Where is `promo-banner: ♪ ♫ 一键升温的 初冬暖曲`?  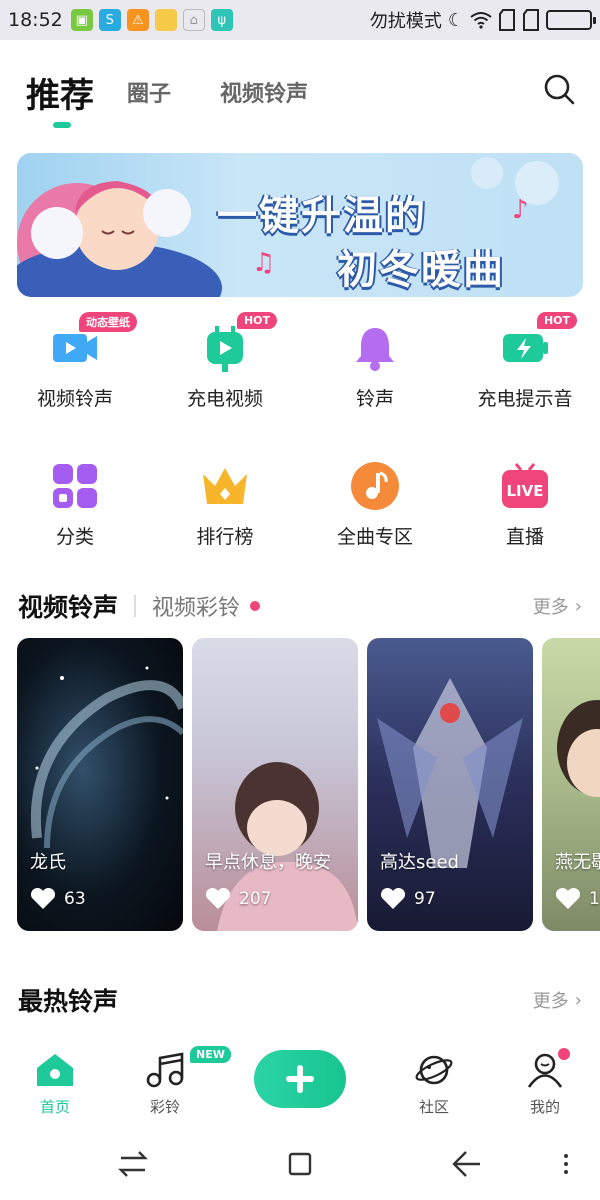
promo-banner: ♪ ♫ 一键升温的 初冬暖曲 is located at coordinates (300, 225).